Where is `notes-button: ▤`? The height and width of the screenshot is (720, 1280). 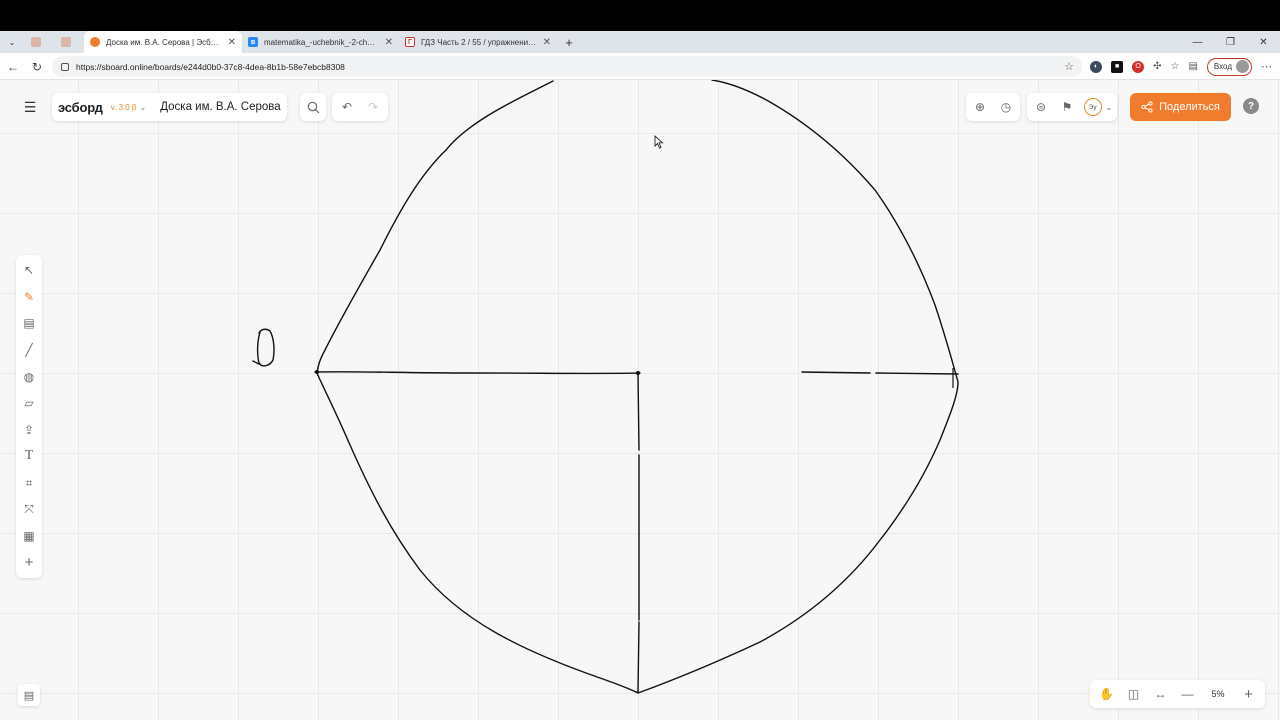
notes-button: ▤ is located at coordinates (29, 695).